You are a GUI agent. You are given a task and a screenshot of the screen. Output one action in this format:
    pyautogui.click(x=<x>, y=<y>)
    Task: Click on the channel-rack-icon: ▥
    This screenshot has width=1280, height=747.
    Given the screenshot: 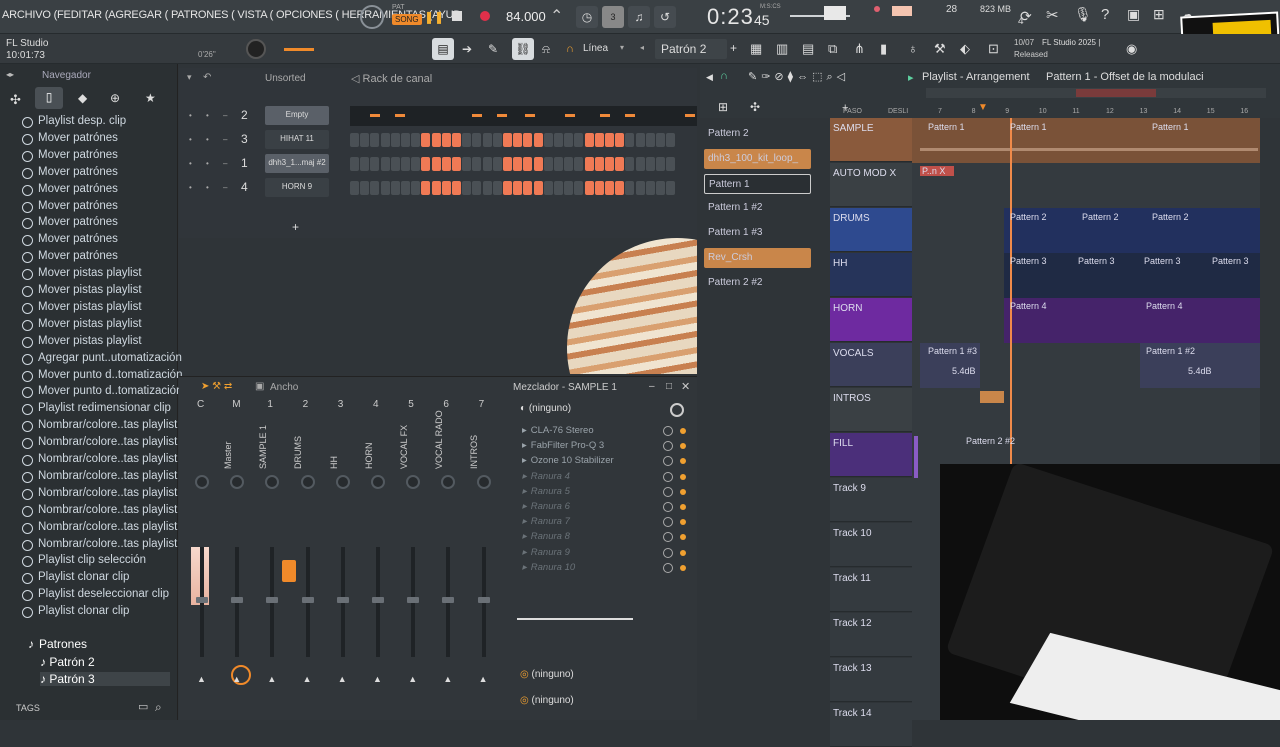 What is the action you would take?
    pyautogui.click(x=782, y=49)
    